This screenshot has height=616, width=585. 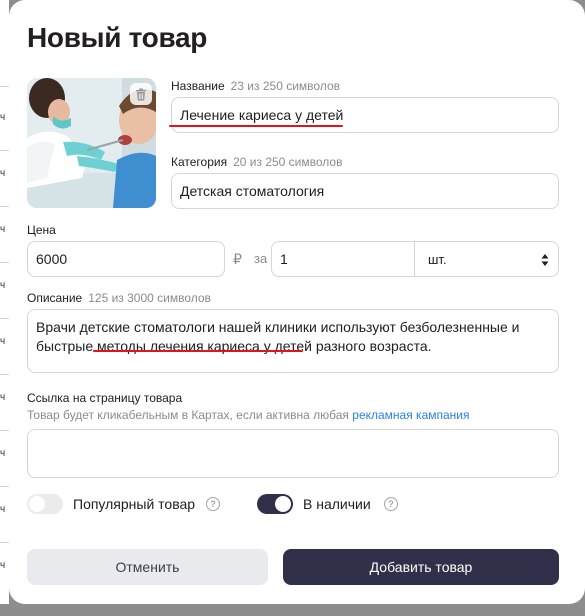 What do you see at coordinates (41, 230) in the screenshot?
I see `price-label: Цена` at bounding box center [41, 230].